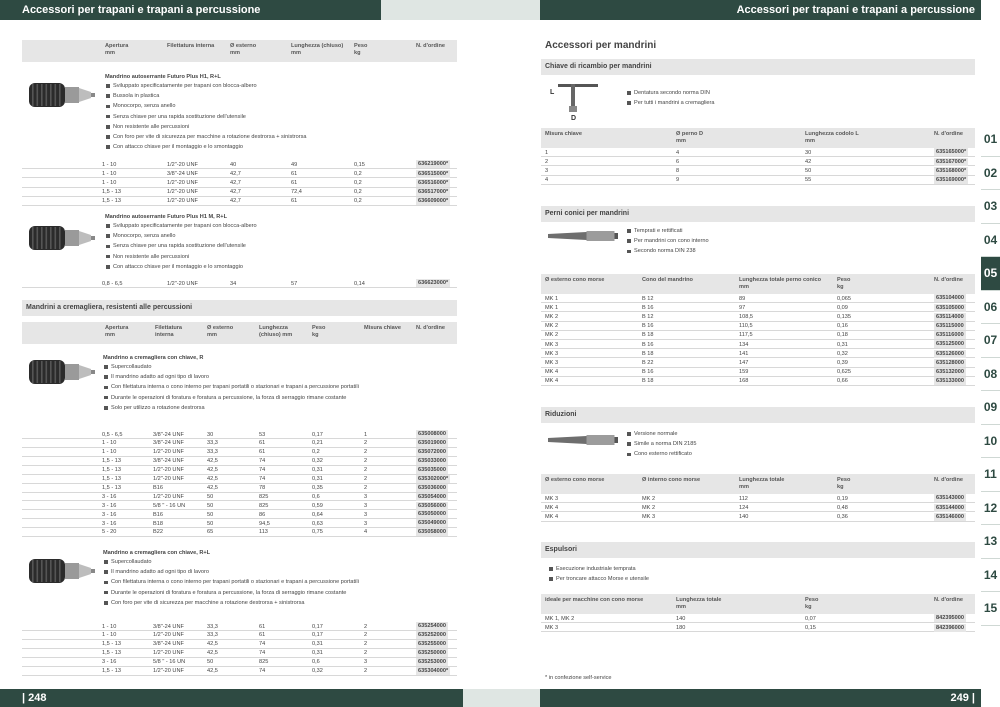 The height and width of the screenshot is (707, 1000). What do you see at coordinates (239, 497) in the screenshot?
I see `table-row: 3 - 16 1/2"-20 UNF 50 825 0,6 3 635054000` at bounding box center [239, 497].